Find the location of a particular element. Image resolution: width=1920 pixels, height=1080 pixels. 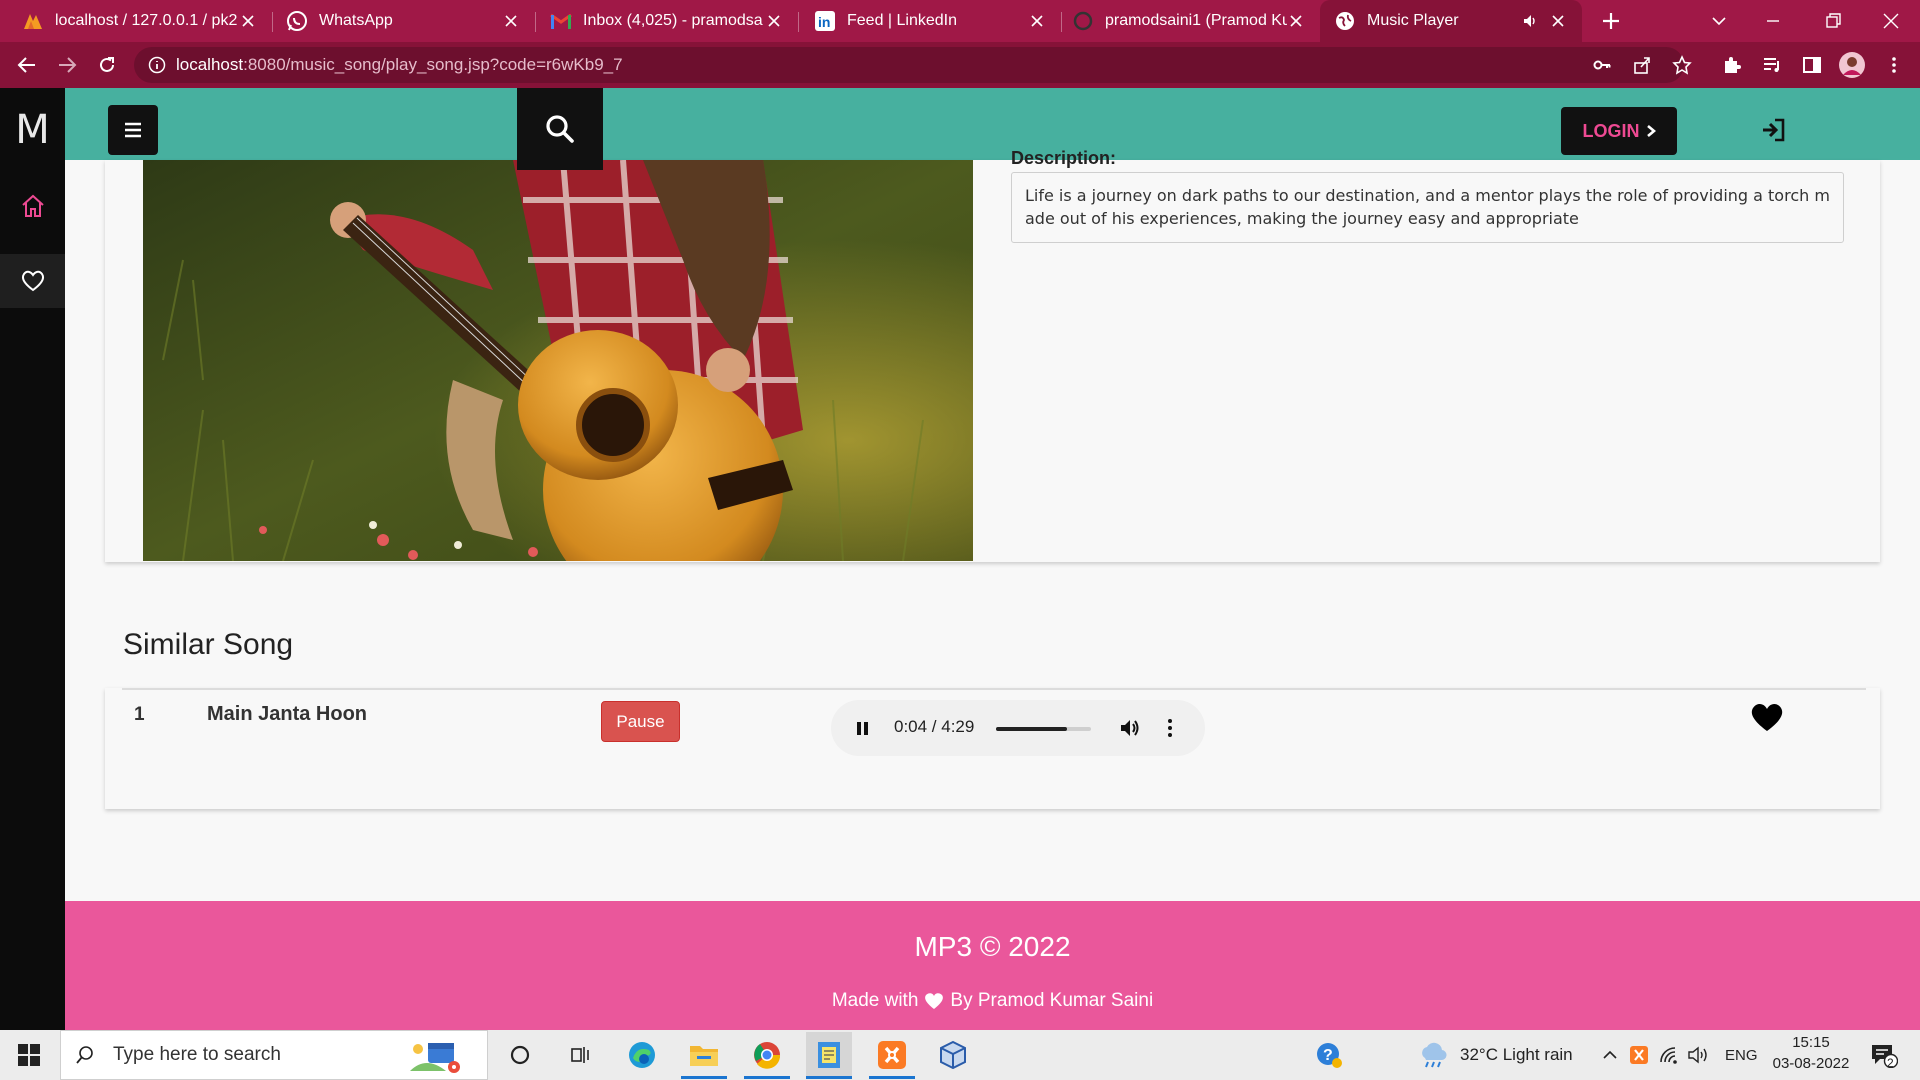

tab-music-player: Music Player is located at coordinates (1451, 21).